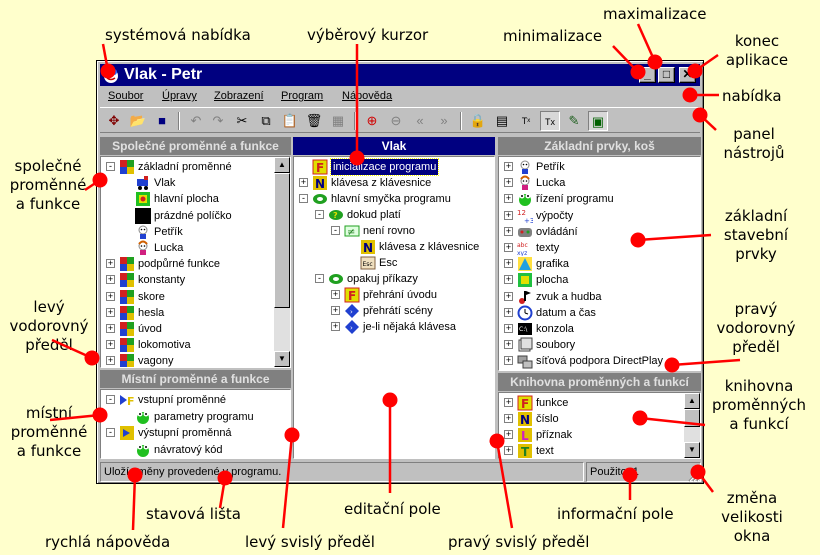 Image resolution: width=820 pixels, height=555 pixels. I want to click on lock-button: 🔒, so click(478, 121).